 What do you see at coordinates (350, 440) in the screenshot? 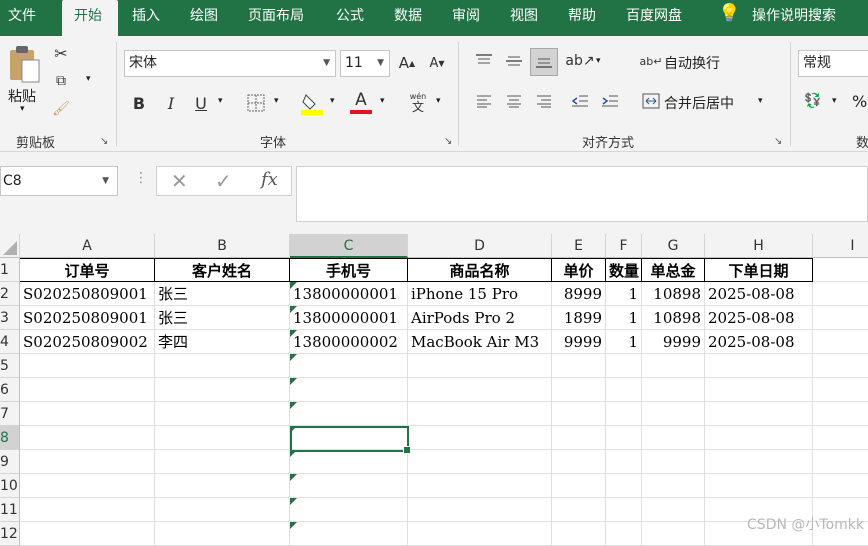
I see `active-cell-selection` at bounding box center [350, 440].